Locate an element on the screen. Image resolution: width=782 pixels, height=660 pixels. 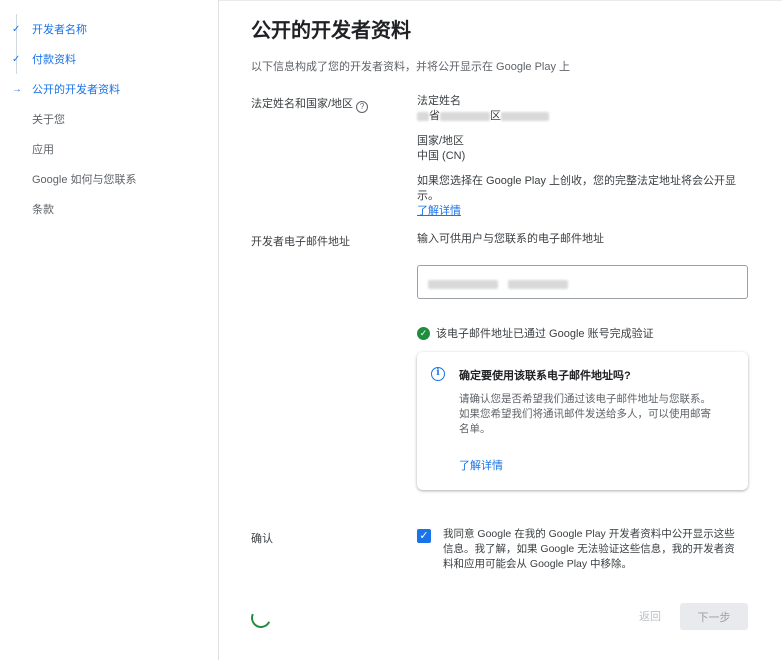
sidebar-item-label: Google 如何与您联系 is located at coordinates (84, 180).